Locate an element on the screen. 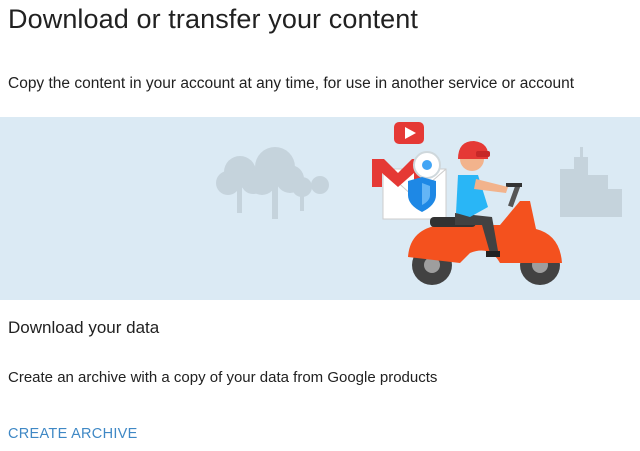 The width and height of the screenshot is (640, 451). trees-icon is located at coordinates (272, 183).